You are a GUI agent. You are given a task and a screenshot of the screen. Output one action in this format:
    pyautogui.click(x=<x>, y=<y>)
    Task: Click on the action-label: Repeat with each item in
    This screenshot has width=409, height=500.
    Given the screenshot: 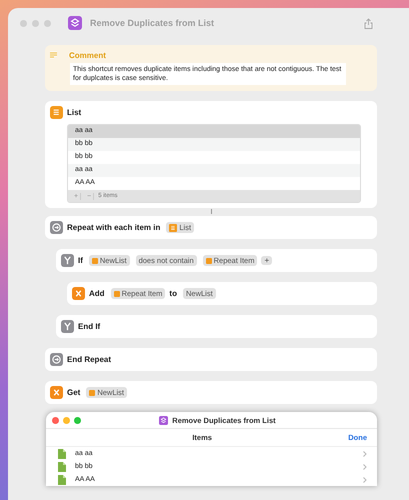 What is the action you would take?
    pyautogui.click(x=113, y=227)
    